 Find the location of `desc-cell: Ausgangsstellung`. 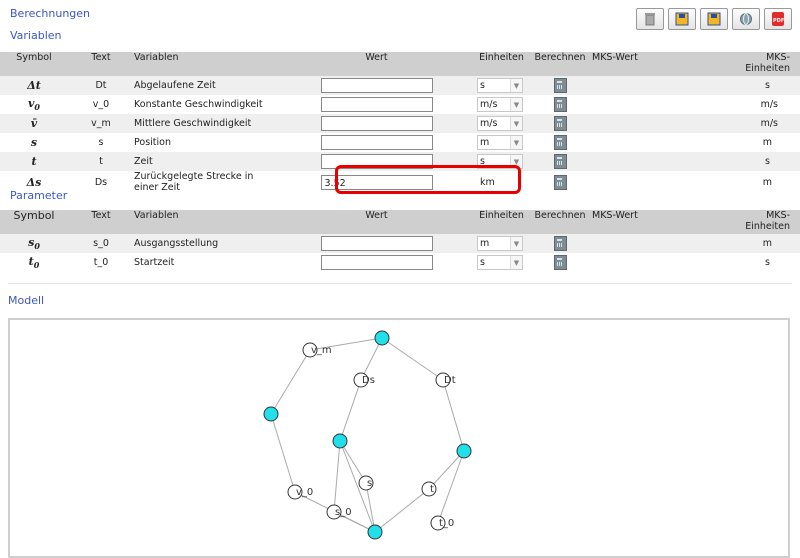

desc-cell: Ausgangsstellung is located at coordinates (206, 243).